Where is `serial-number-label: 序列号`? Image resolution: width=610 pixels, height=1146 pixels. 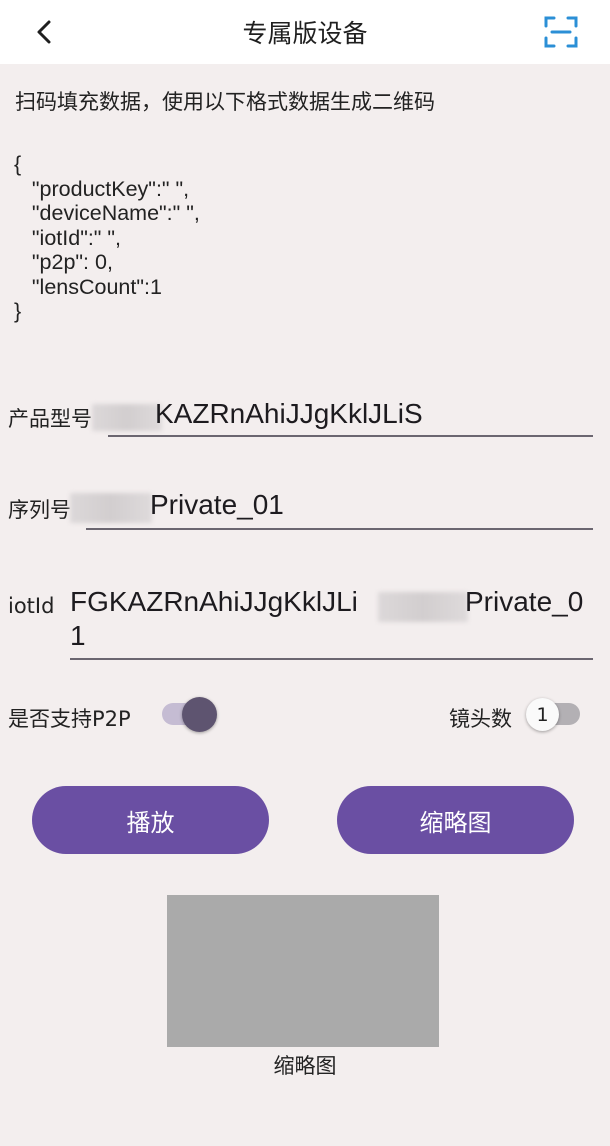
serial-number-label: 序列号 is located at coordinates (39, 510).